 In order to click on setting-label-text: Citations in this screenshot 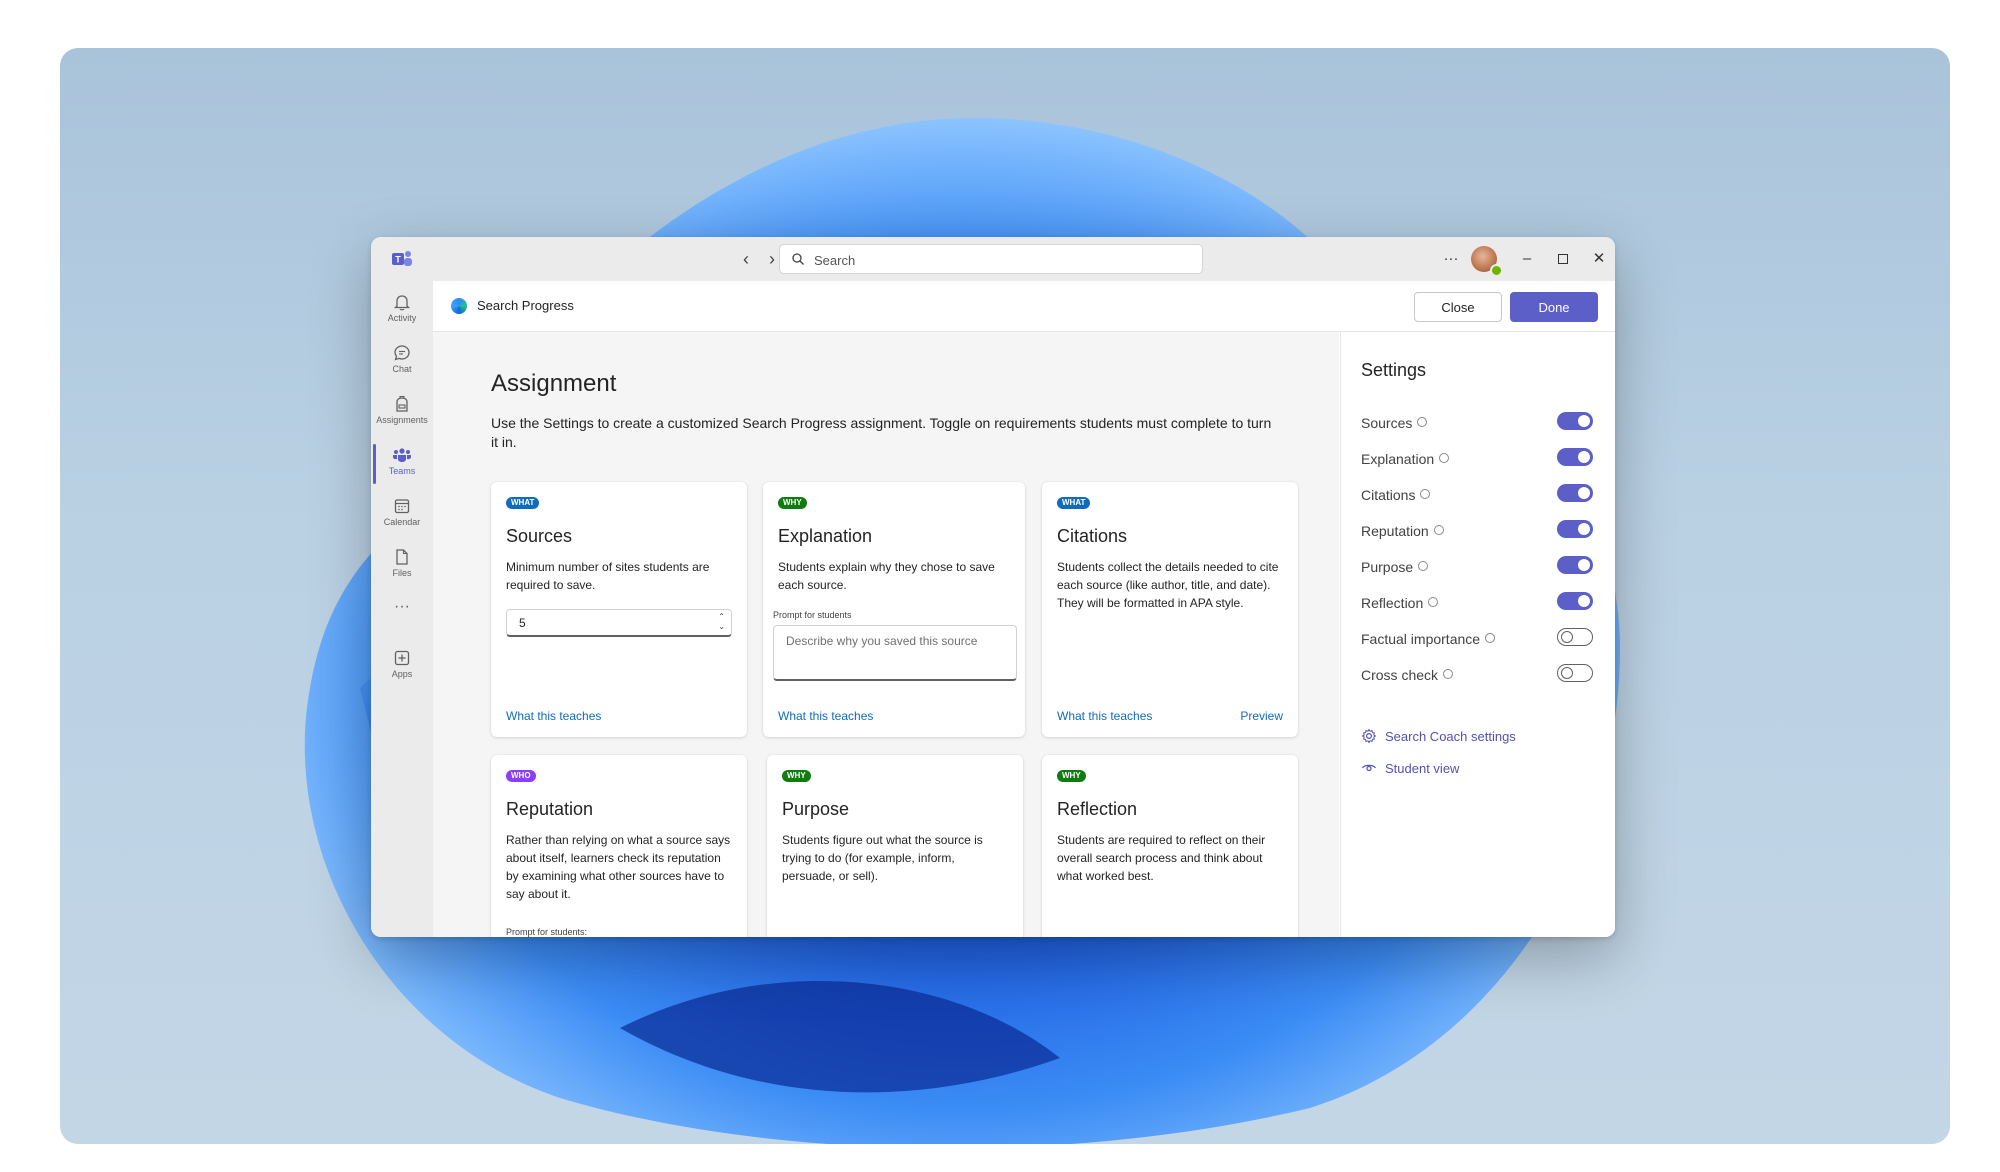, I will do `click(1388, 495)`.